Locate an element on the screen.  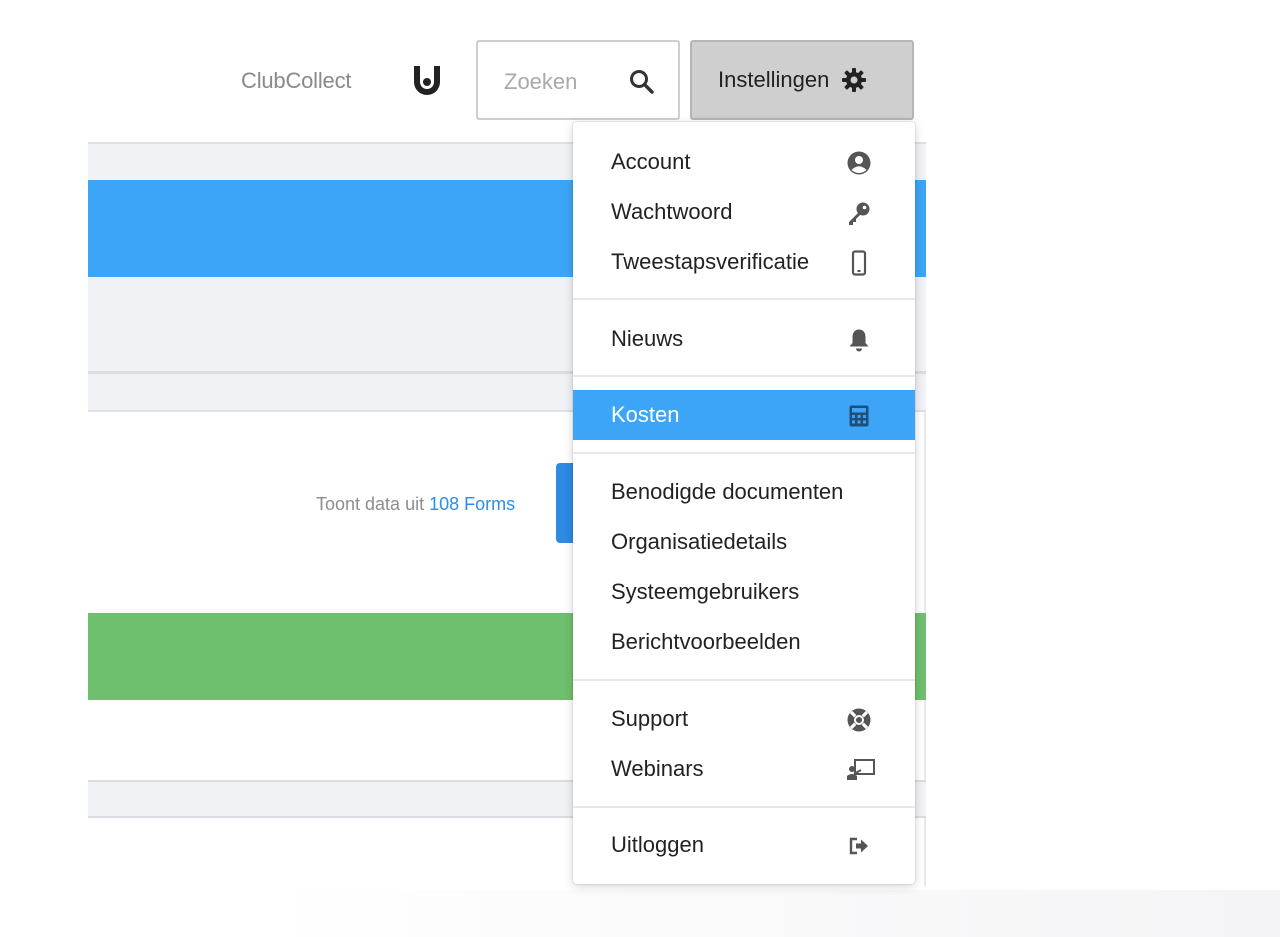
presentation-icon is located at coordinates (860, 770).